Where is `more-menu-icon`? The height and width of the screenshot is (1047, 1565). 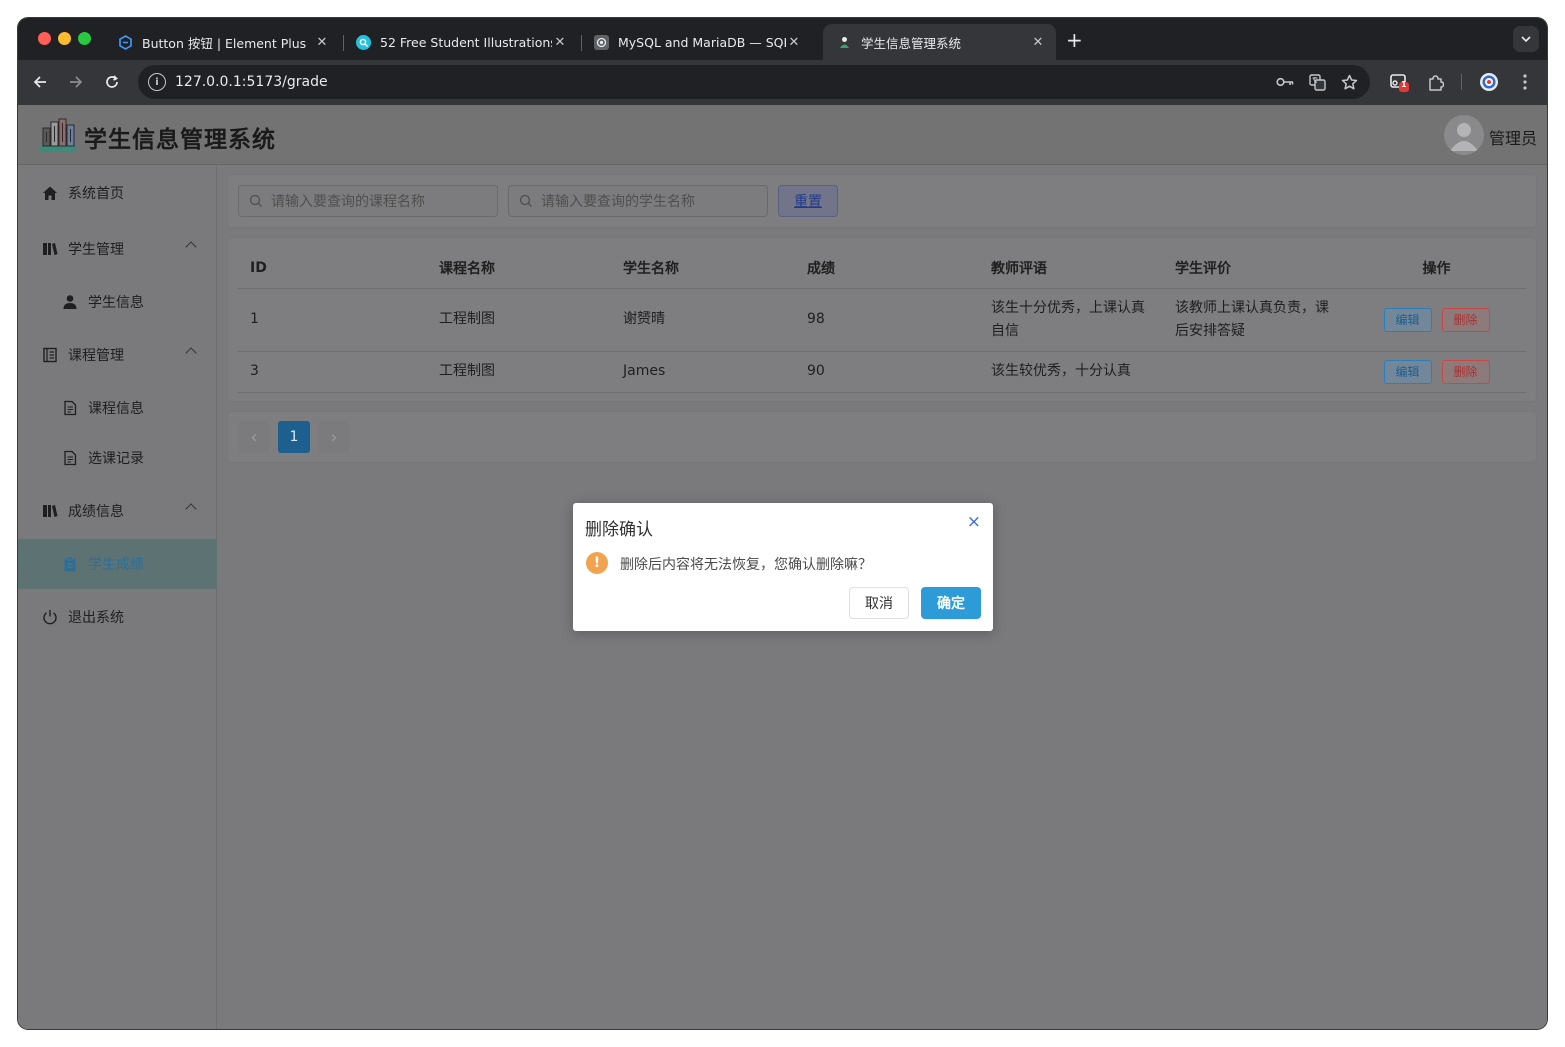 more-menu-icon is located at coordinates (1525, 82).